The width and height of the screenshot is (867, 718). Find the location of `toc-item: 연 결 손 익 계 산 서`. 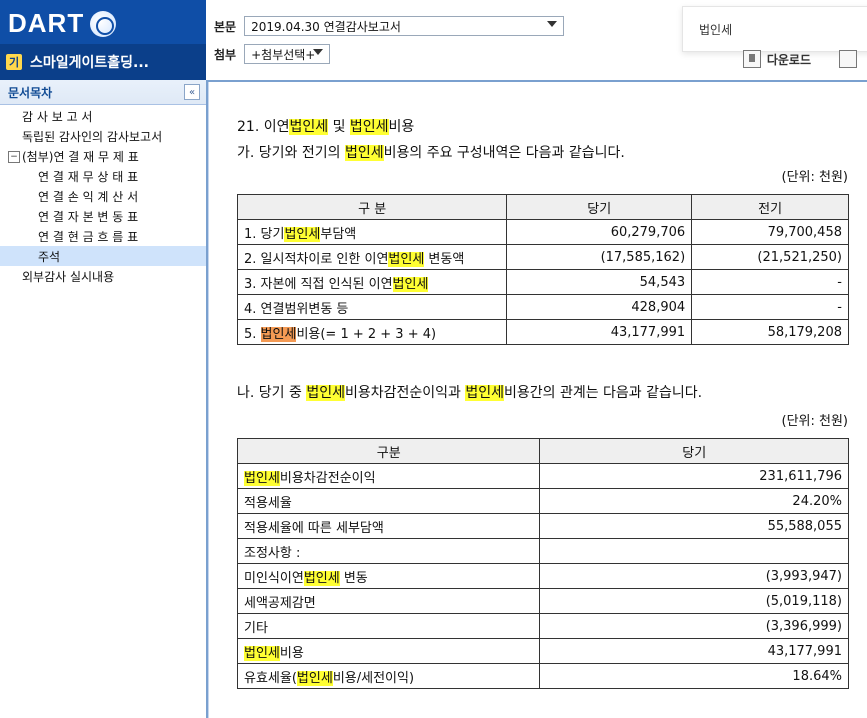

toc-item: 연 결 손 익 계 산 서 is located at coordinates (103, 196).